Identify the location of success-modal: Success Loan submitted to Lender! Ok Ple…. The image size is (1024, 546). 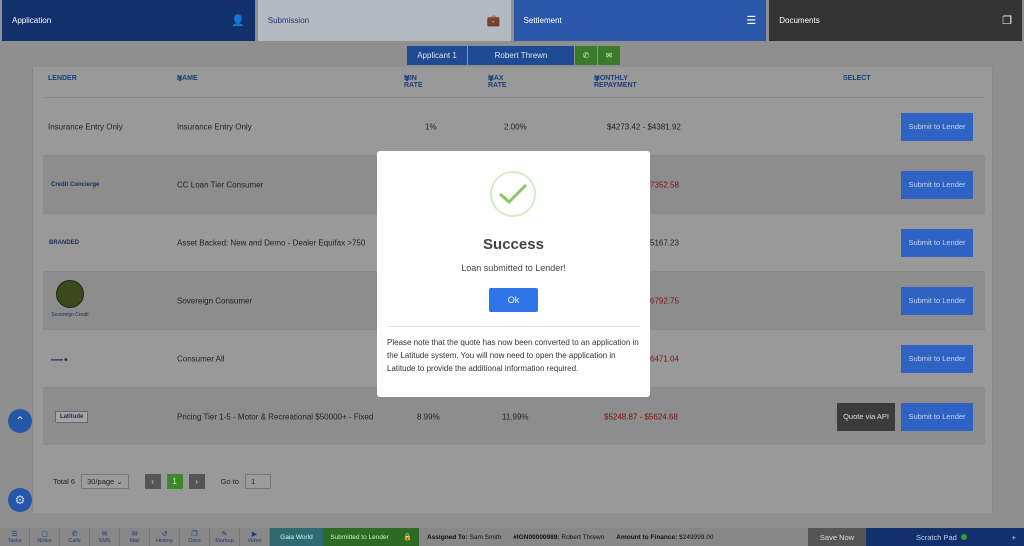
(513, 274).